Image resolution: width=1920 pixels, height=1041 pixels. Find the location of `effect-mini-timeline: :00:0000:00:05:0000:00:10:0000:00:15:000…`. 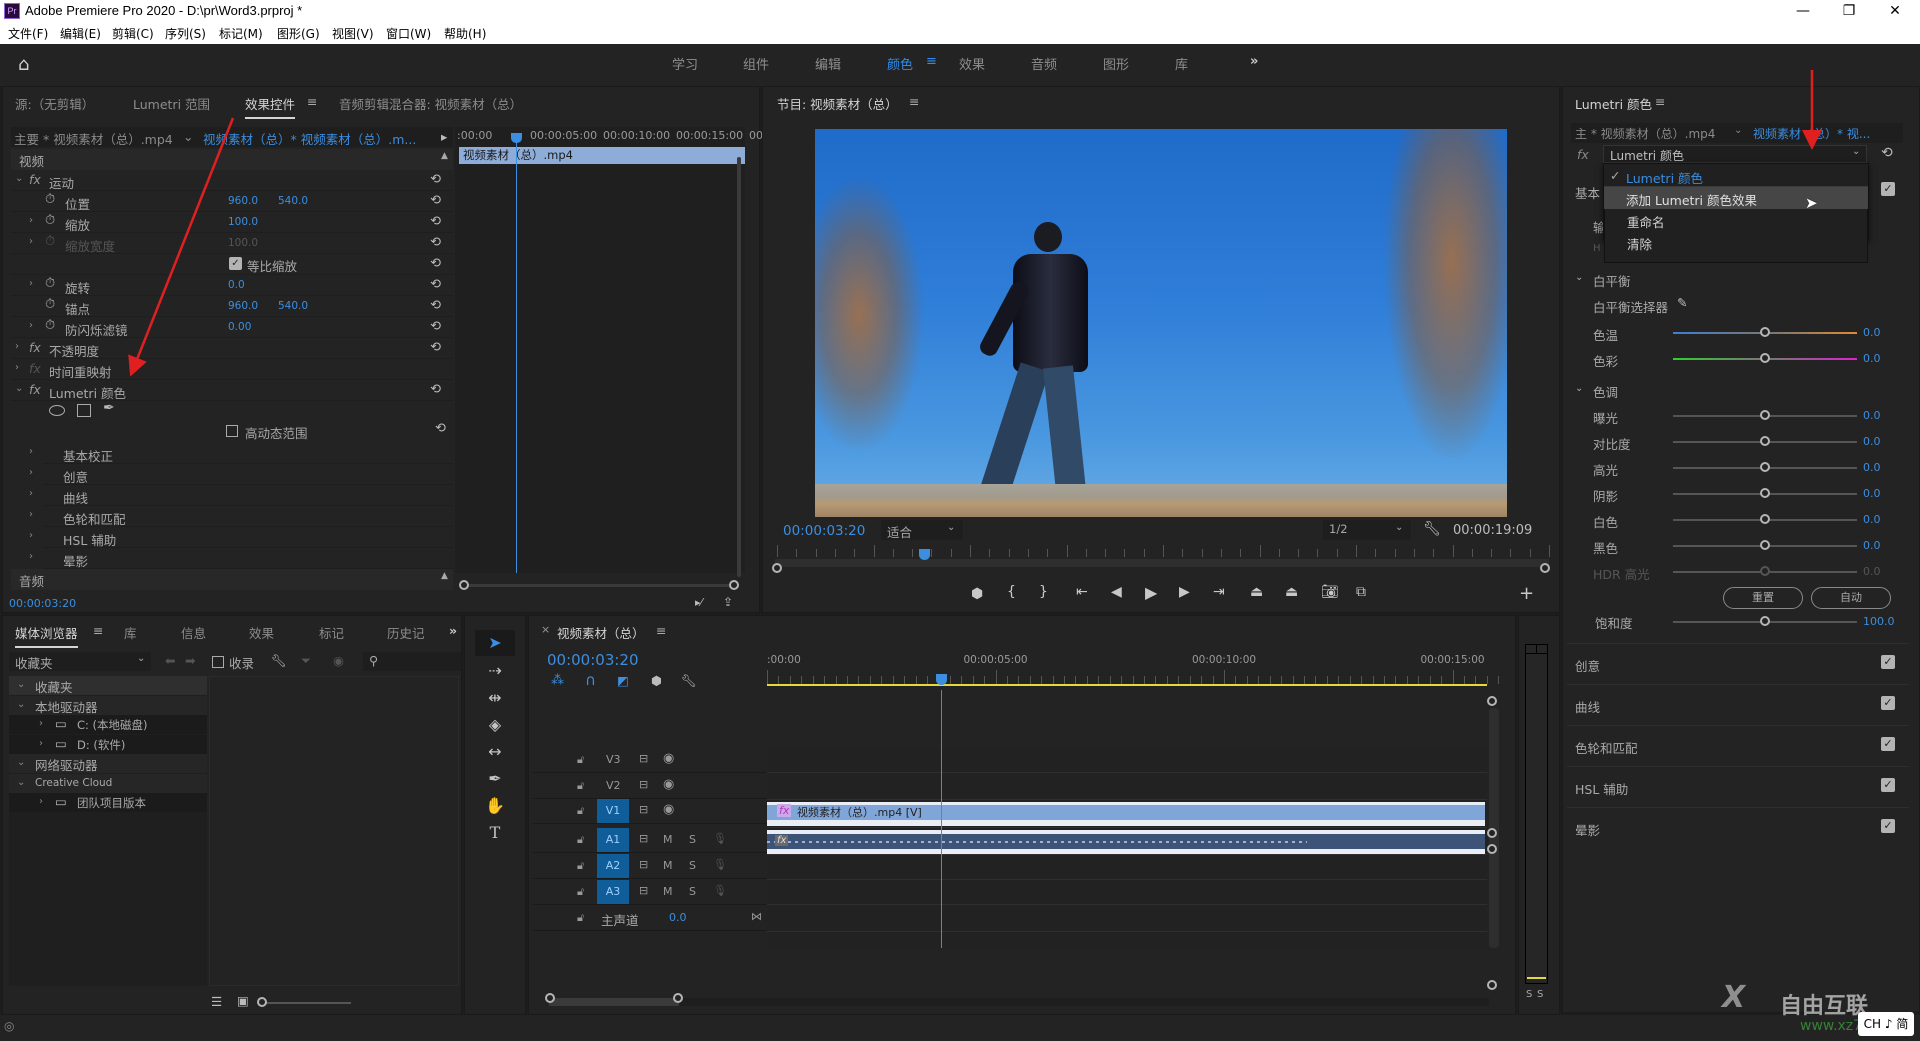

effect-mini-timeline: :00:0000:00:05:0000:00:10:0000:00:15:000… is located at coordinates (614, 350).